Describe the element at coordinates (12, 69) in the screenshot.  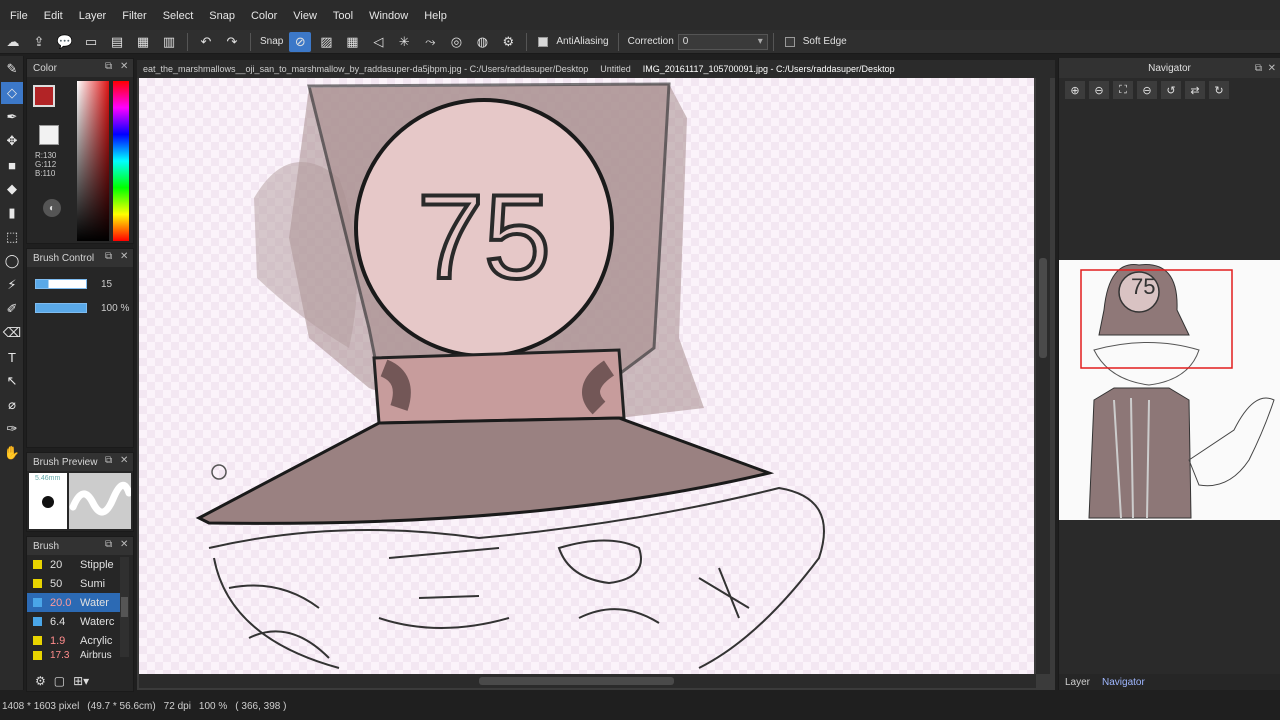
I see `brush-icon: ✎` at that location.